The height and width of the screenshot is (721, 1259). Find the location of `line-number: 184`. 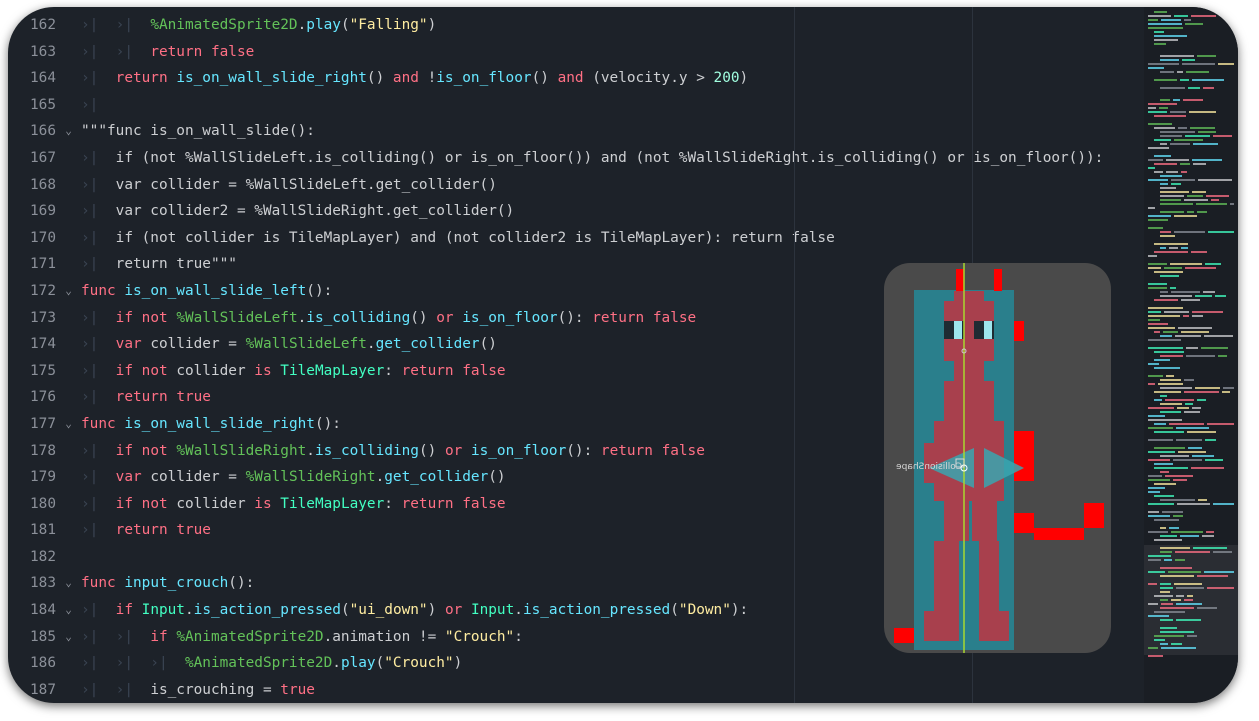

line-number: 184 is located at coordinates (43, 610).